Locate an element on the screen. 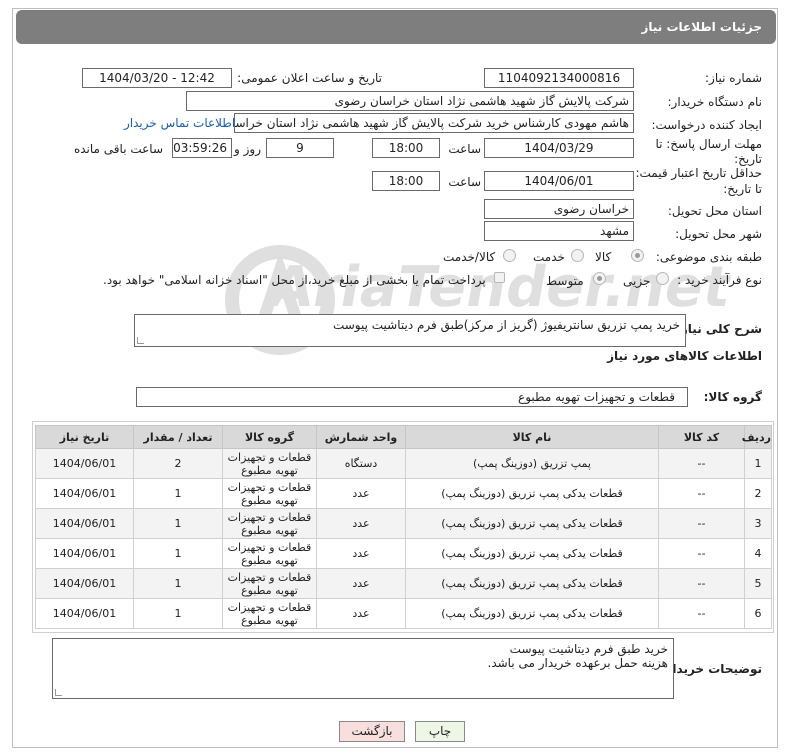  col-header-date: تاریخ نیاز is located at coordinates (84, 437).